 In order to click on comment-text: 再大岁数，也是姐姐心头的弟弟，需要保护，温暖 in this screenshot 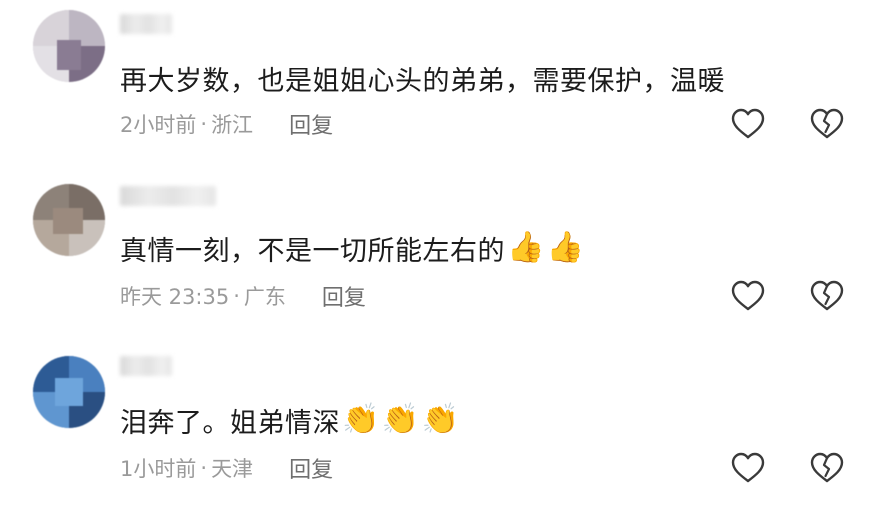, I will do `click(422, 78)`.